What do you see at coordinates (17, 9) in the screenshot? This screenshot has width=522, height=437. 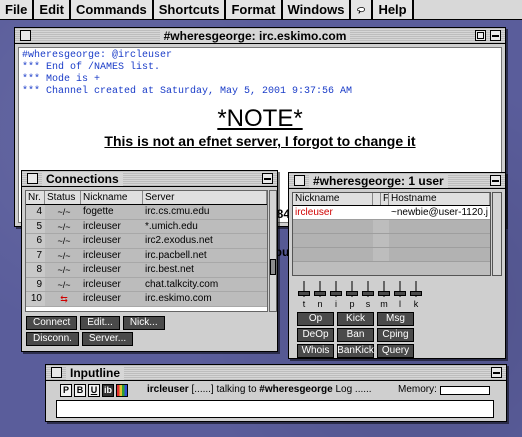 I see `menu-file: File` at bounding box center [17, 9].